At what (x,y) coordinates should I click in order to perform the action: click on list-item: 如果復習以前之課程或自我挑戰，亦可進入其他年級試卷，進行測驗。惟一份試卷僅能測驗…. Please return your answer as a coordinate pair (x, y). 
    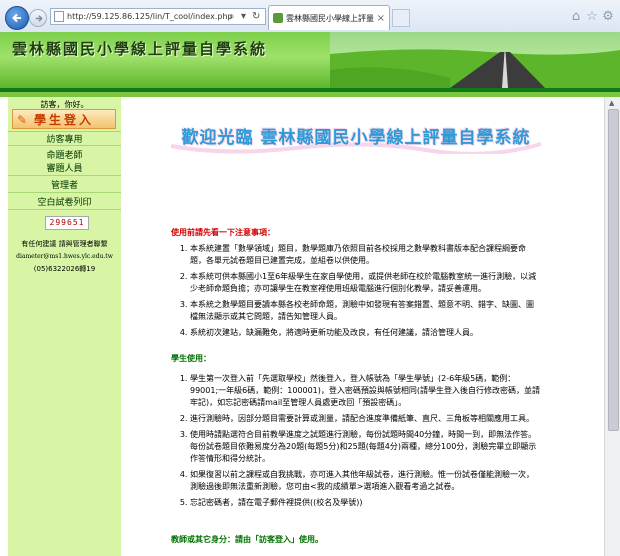
    Looking at the image, I should click on (365, 481).